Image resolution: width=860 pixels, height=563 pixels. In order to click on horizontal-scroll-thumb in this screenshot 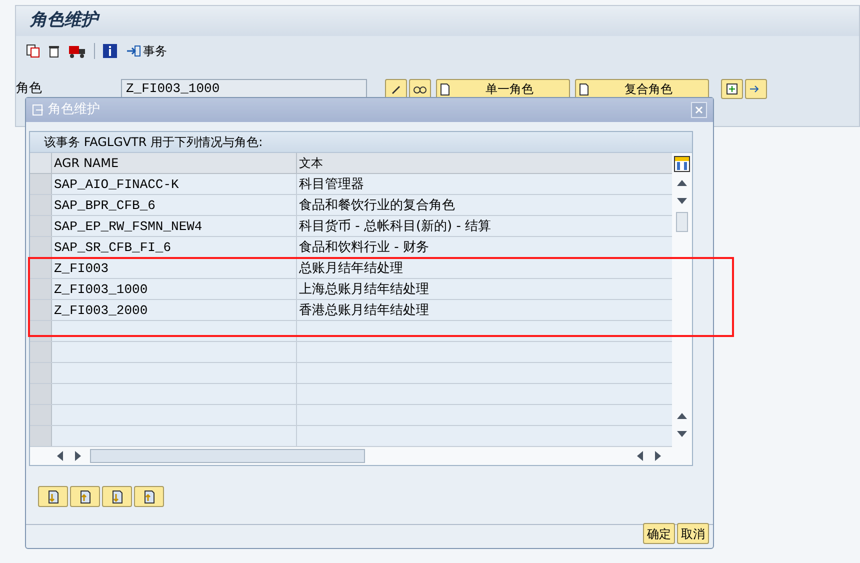, I will do `click(227, 456)`.